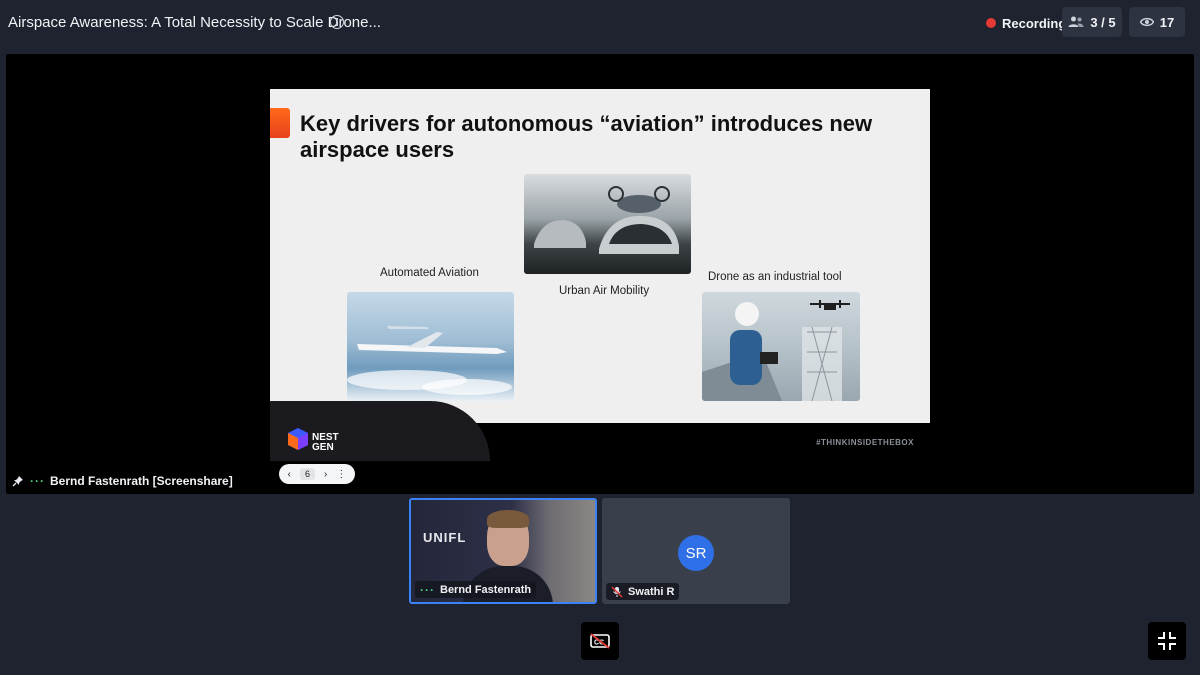 This screenshot has width=1200, height=675. I want to click on caption-automated-aviation: Automated Aviation, so click(429, 273).